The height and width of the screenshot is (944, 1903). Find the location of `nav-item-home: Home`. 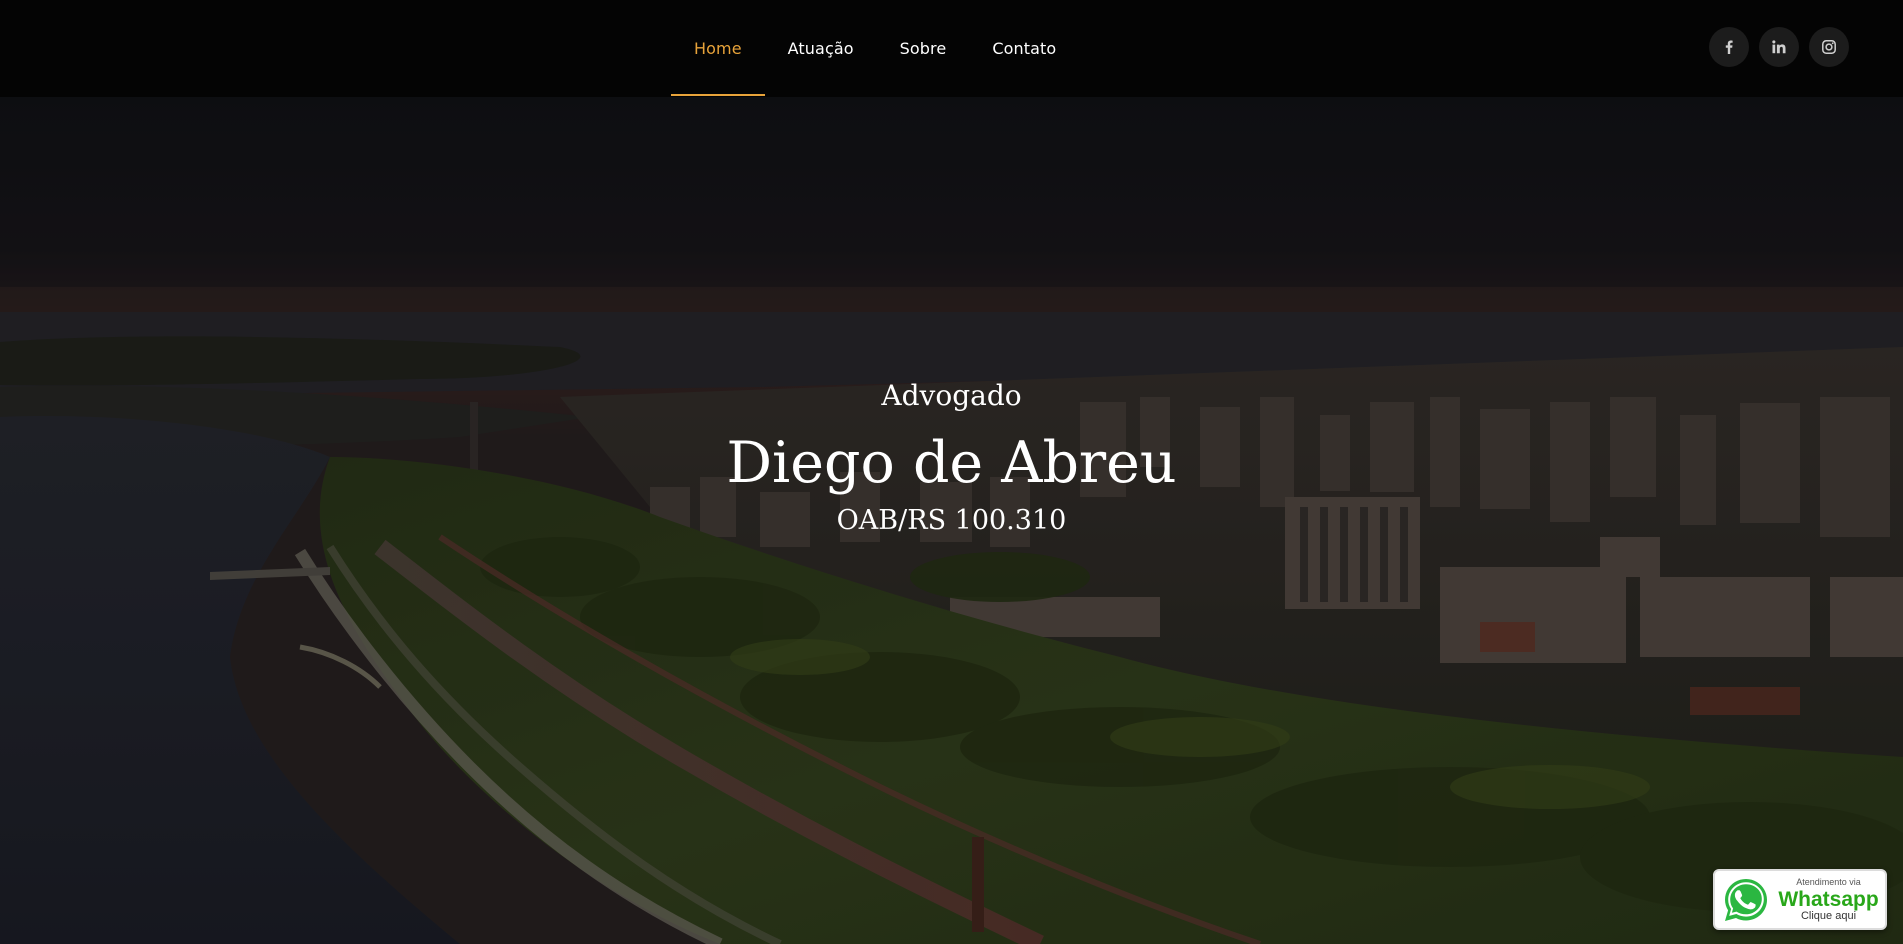

nav-item-home: Home is located at coordinates (718, 48).